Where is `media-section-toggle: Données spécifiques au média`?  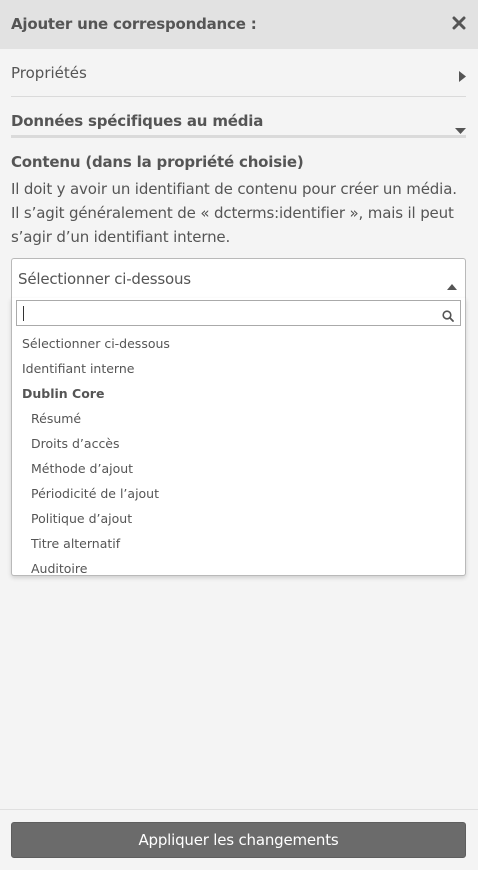 media-section-toggle: Données spécifiques au média is located at coordinates (238, 117).